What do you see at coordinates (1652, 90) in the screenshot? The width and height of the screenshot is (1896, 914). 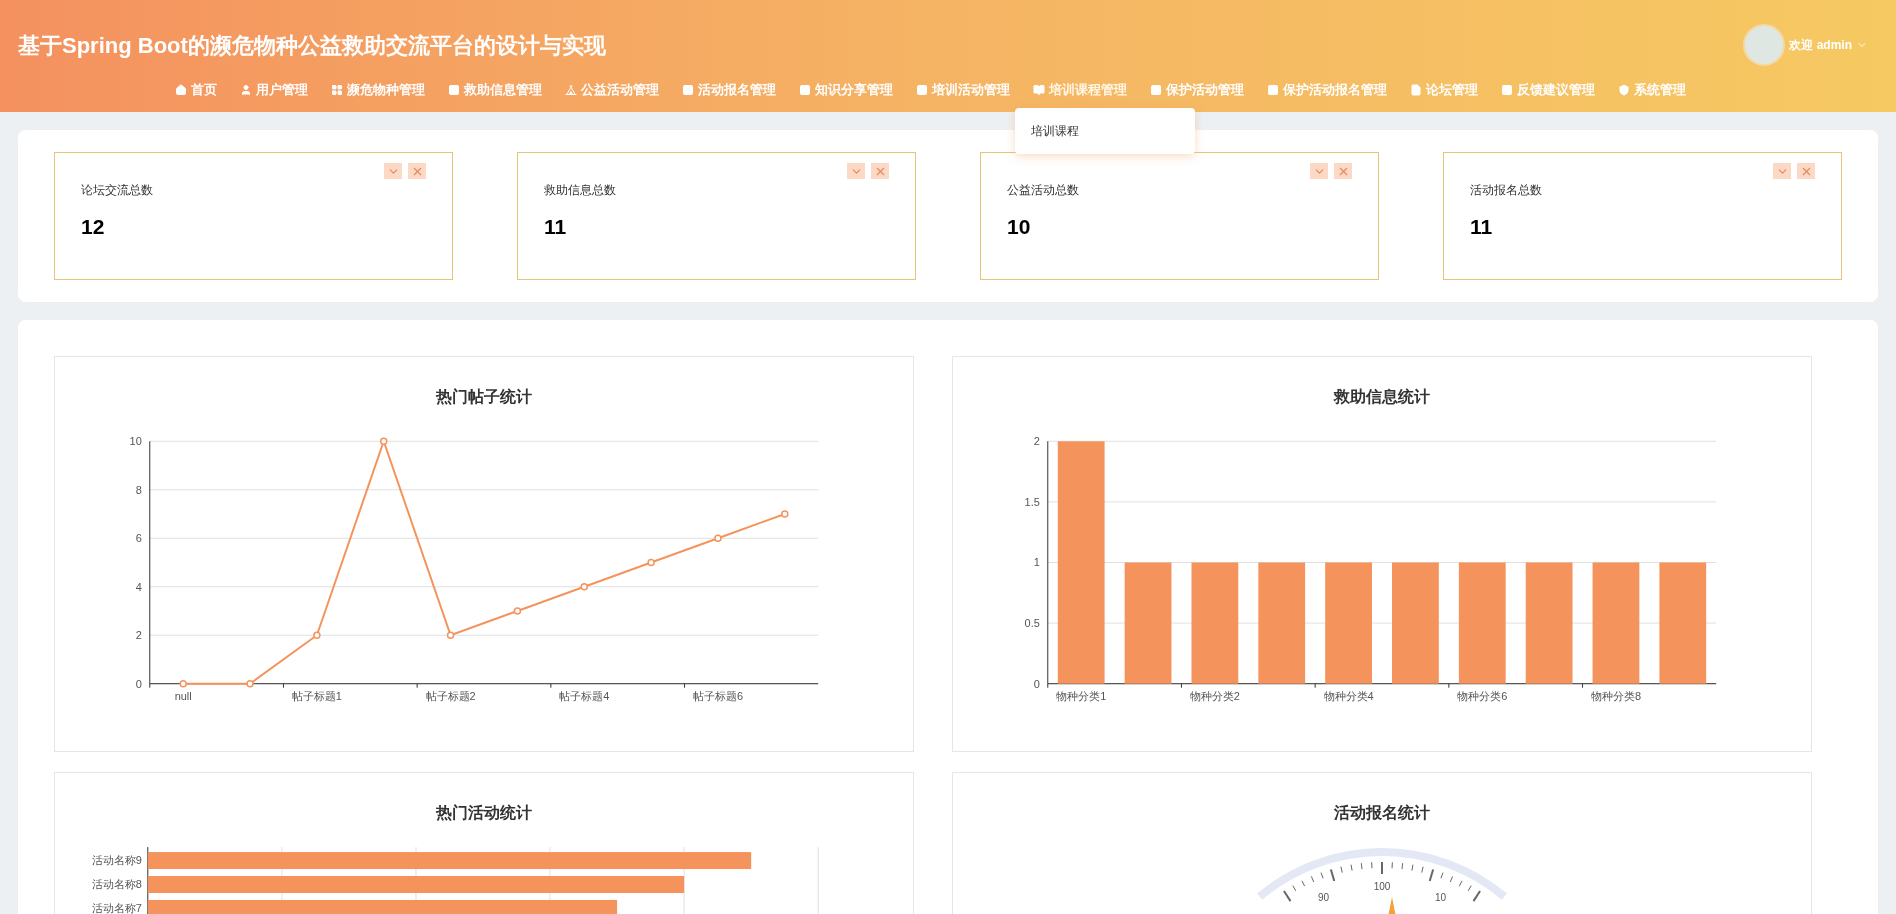 I see `nav-menu-item: 系统管理` at bounding box center [1652, 90].